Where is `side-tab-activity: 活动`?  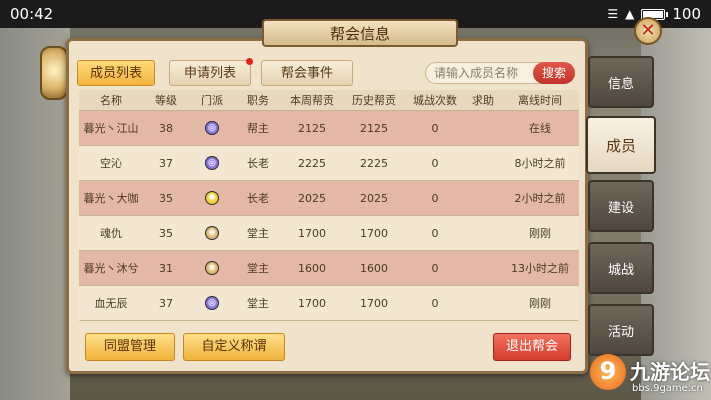 side-tab-activity: 活动 is located at coordinates (621, 330).